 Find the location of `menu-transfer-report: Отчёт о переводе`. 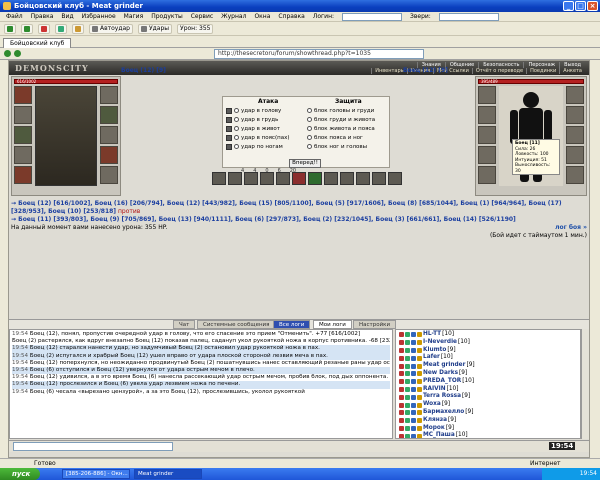

menu-transfer-report: Отчёт о переводе is located at coordinates (498, 71).